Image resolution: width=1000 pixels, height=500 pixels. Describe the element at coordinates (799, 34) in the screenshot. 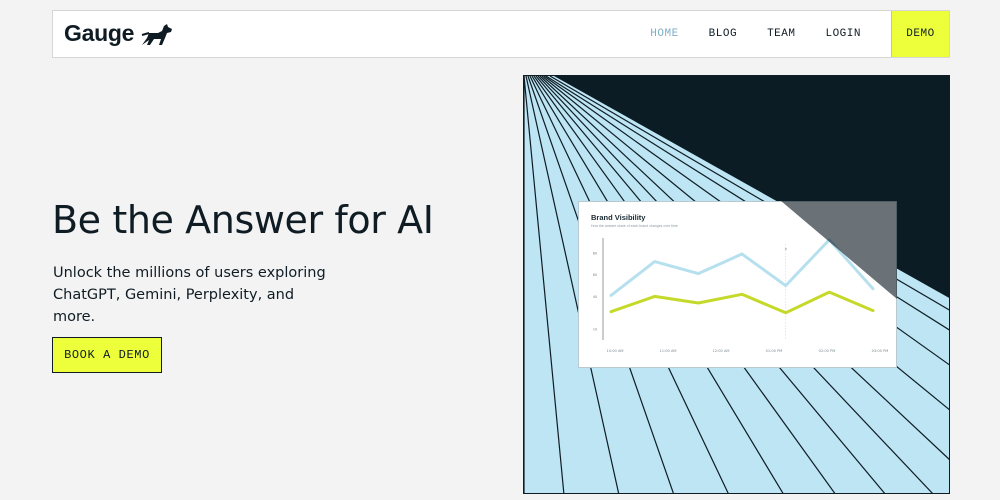

I see `nav-links: HOME BLOG TEAM LOGIN DEMO` at that location.